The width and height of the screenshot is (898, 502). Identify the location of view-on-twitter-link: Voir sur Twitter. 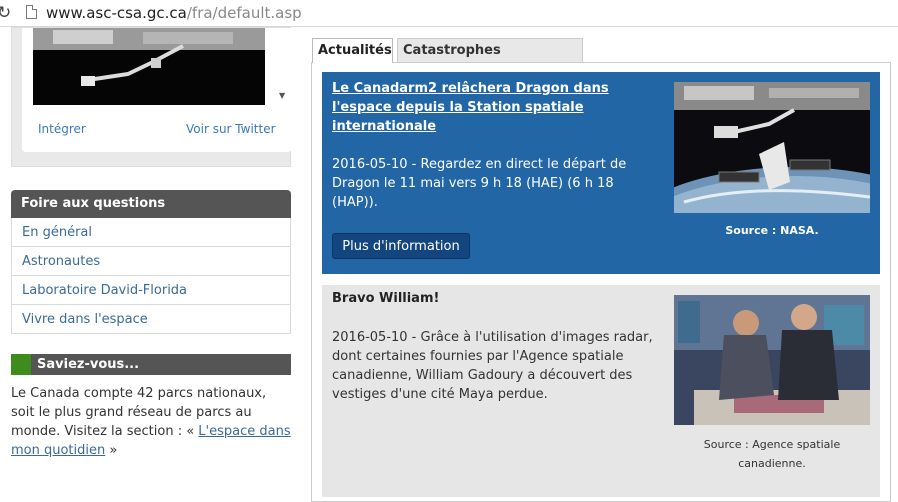
(231, 129).